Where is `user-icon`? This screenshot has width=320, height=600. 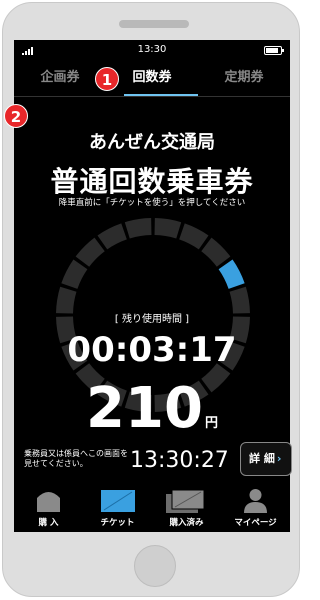
user-icon is located at coordinates (255, 501).